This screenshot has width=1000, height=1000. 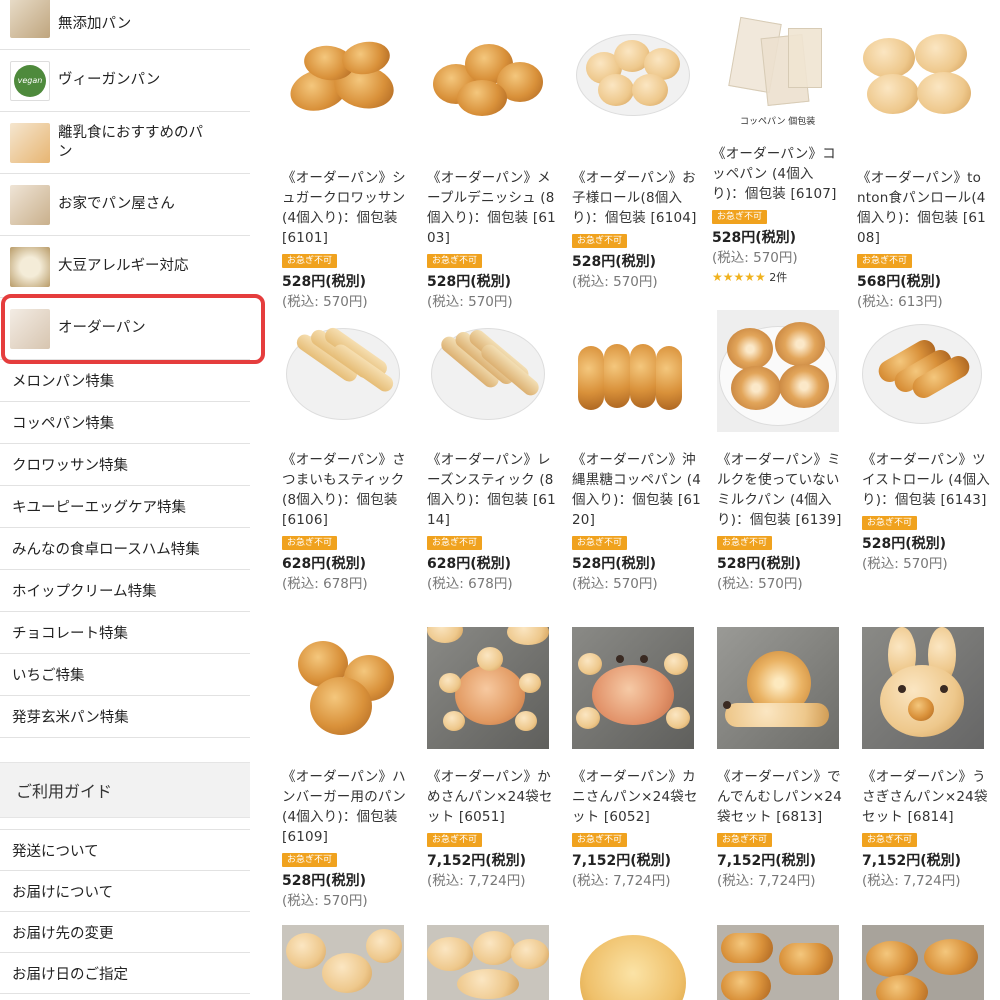 What do you see at coordinates (125, 381) in the screenshot?
I see `sidebar-item-melon-bread: メロンパン特集` at bounding box center [125, 381].